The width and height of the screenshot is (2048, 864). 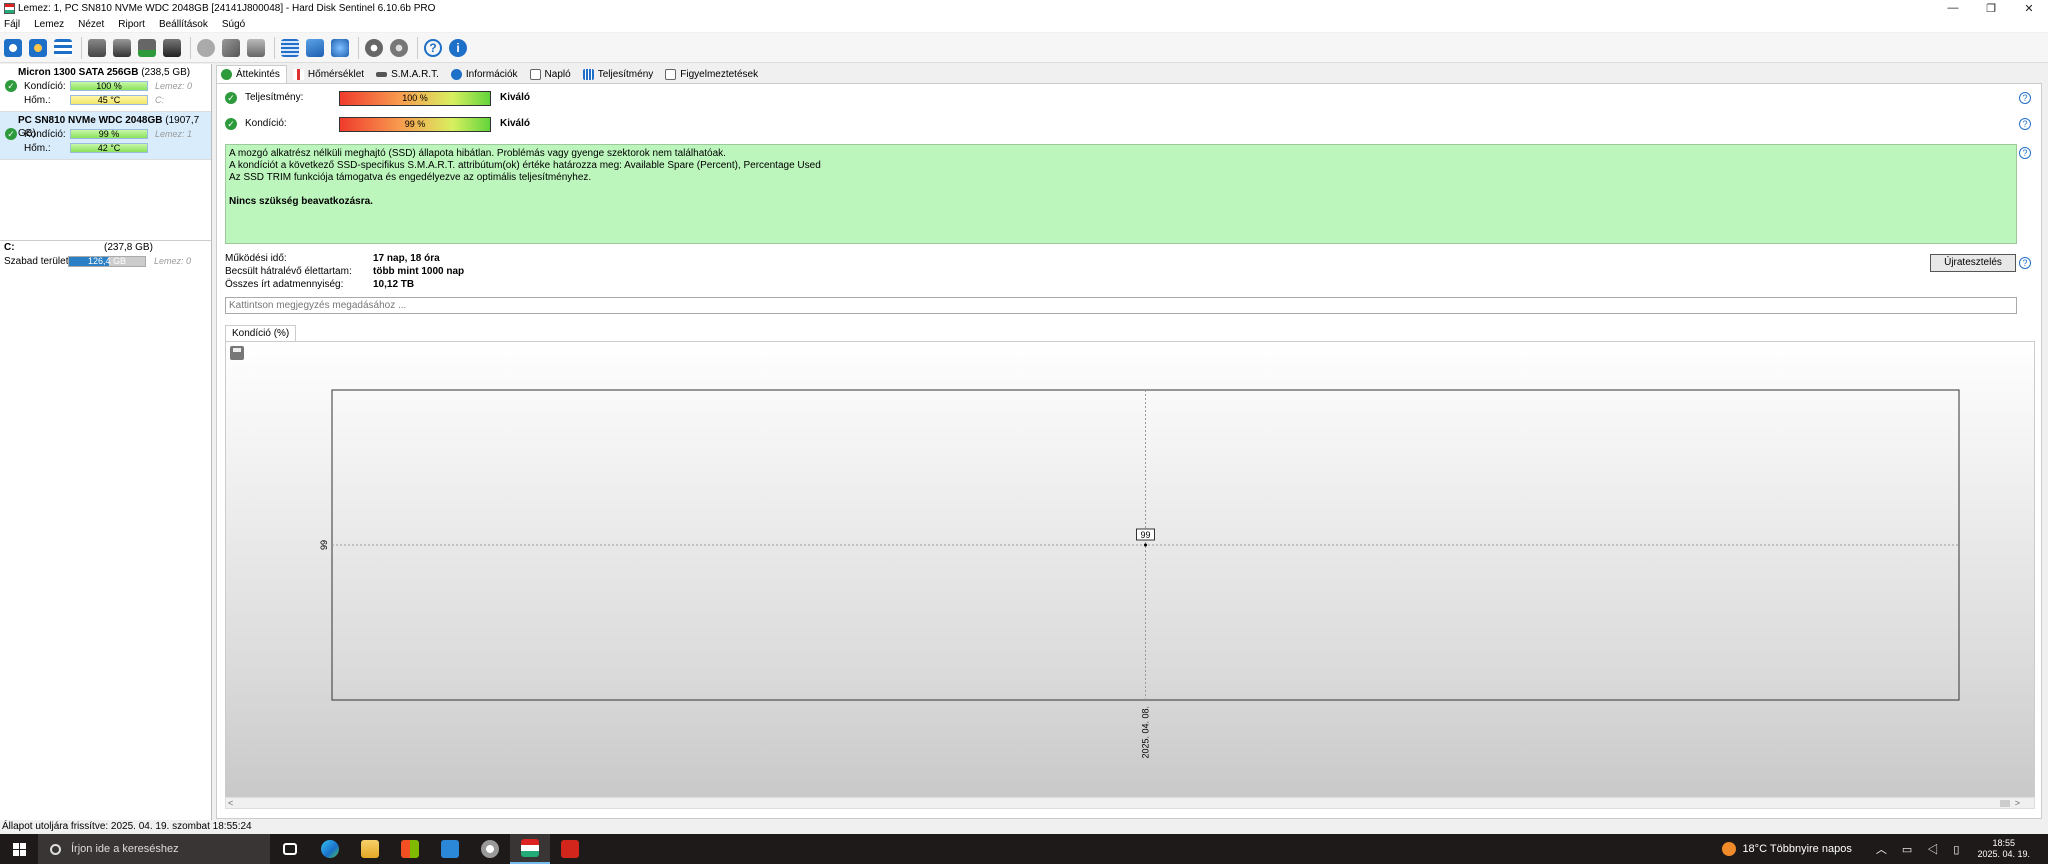 What do you see at coordinates (515, 123) in the screenshot?
I see `health-rating: Kiváló` at bounding box center [515, 123].